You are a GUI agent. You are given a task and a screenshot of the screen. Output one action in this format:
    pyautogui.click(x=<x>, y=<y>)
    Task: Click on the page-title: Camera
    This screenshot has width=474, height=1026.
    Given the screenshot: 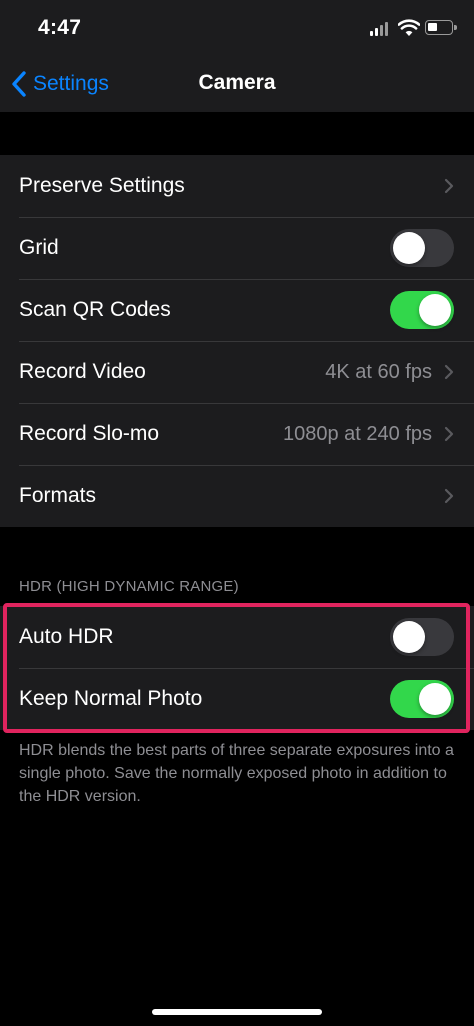 What is the action you would take?
    pyautogui.click(x=237, y=82)
    